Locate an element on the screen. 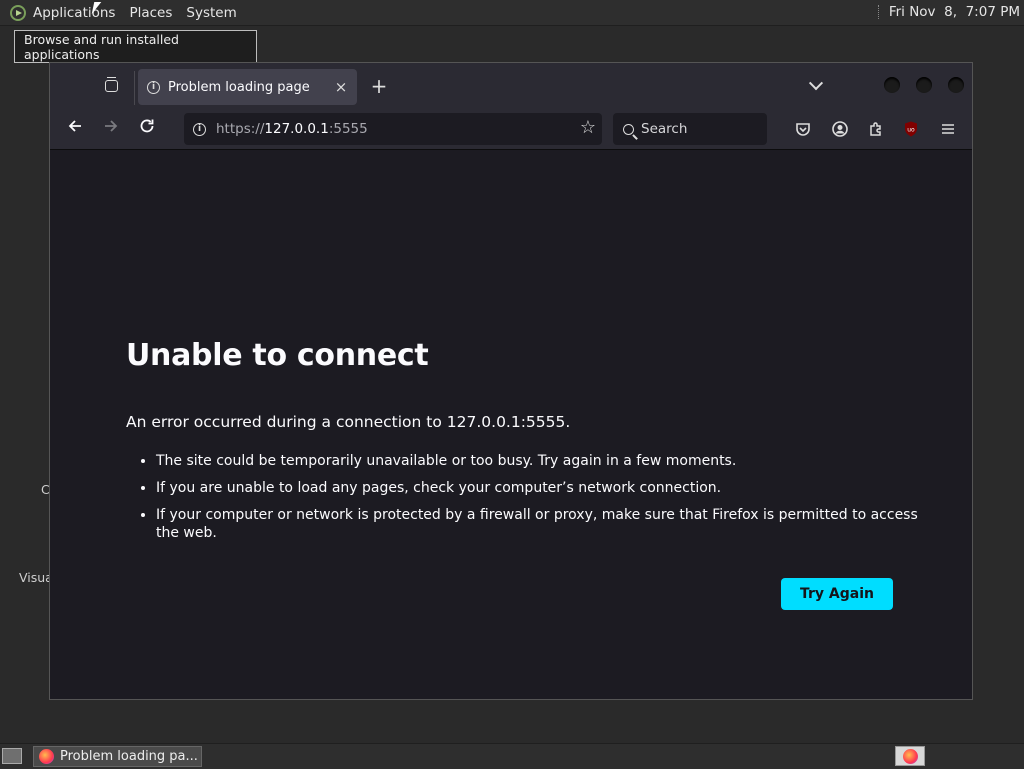 The height and width of the screenshot is (769, 1024). show-desktop-icon is located at coordinates (12, 756).